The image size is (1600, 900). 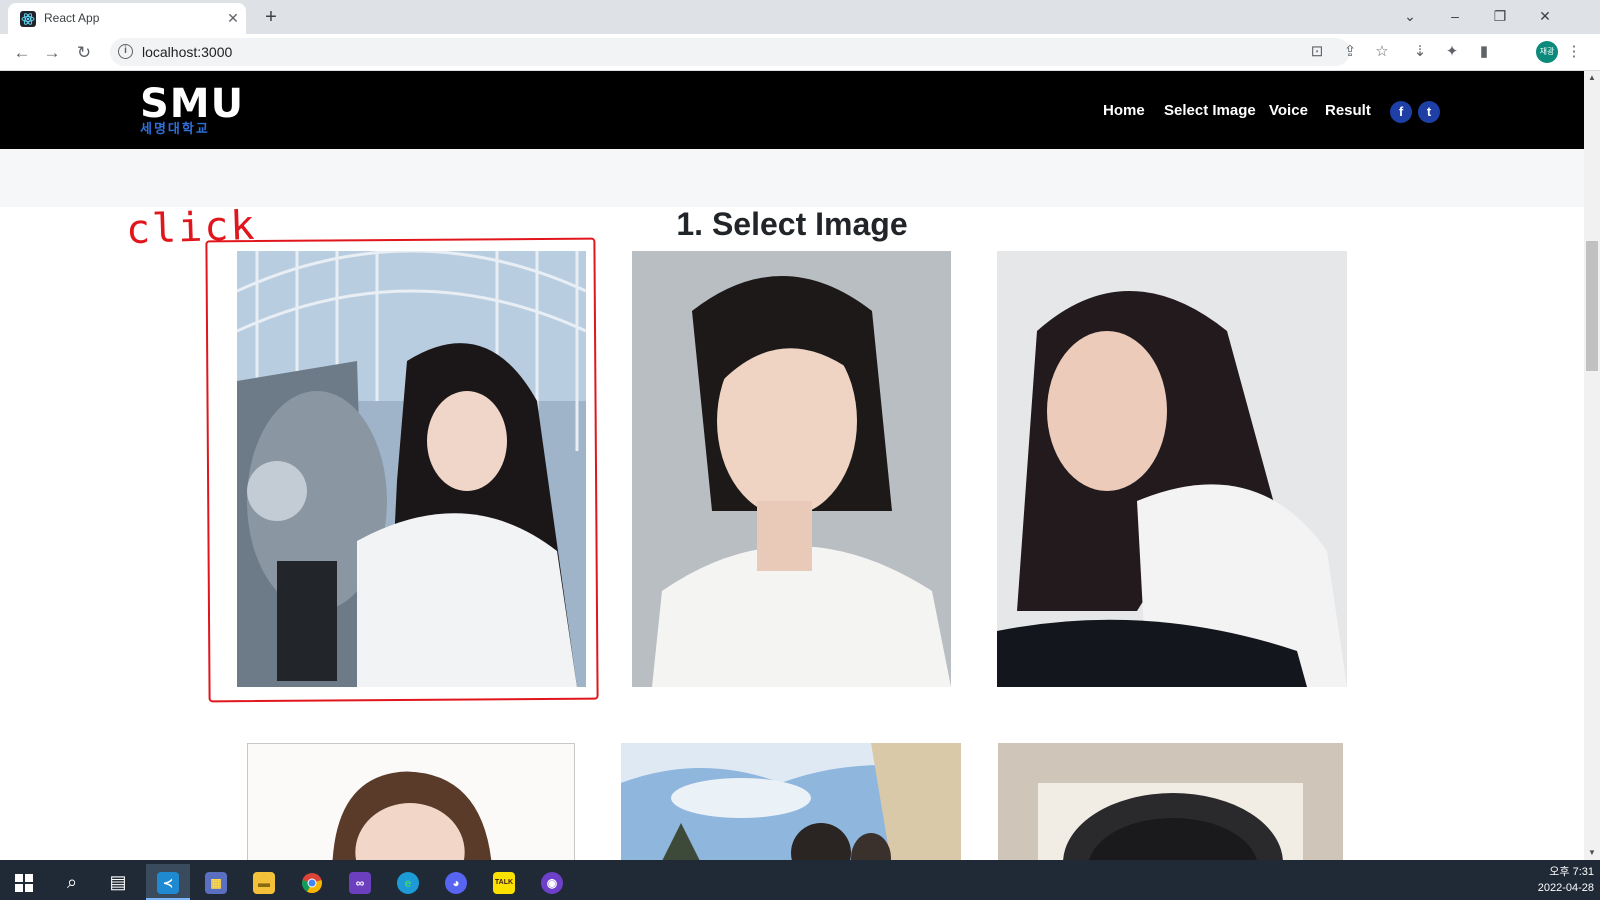 I want to click on bookmark-star-icon: ☆, so click(x=1382, y=52).